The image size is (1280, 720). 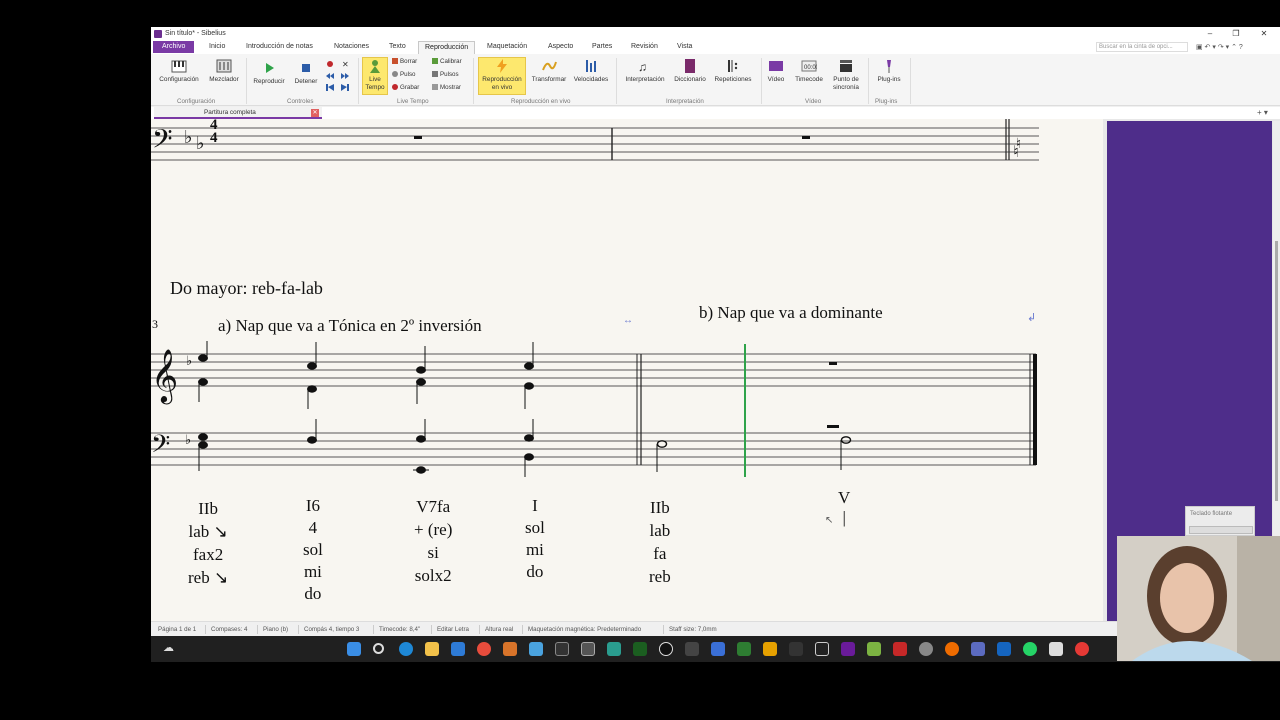 What do you see at coordinates (744, 649) in the screenshot?
I see `security-icon` at bounding box center [744, 649].